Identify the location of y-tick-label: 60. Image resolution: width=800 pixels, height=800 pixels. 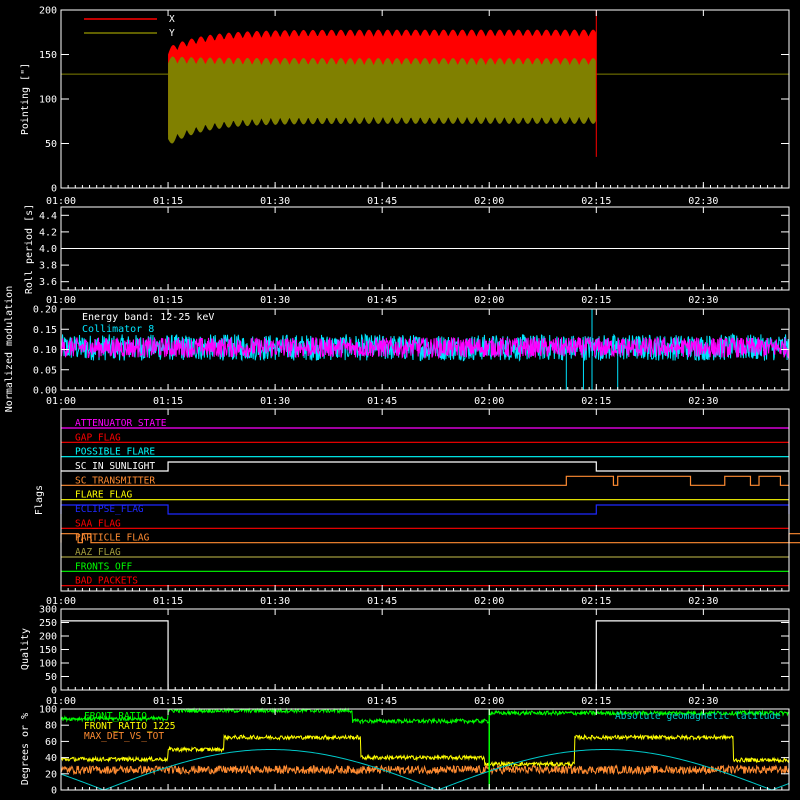
(51, 742).